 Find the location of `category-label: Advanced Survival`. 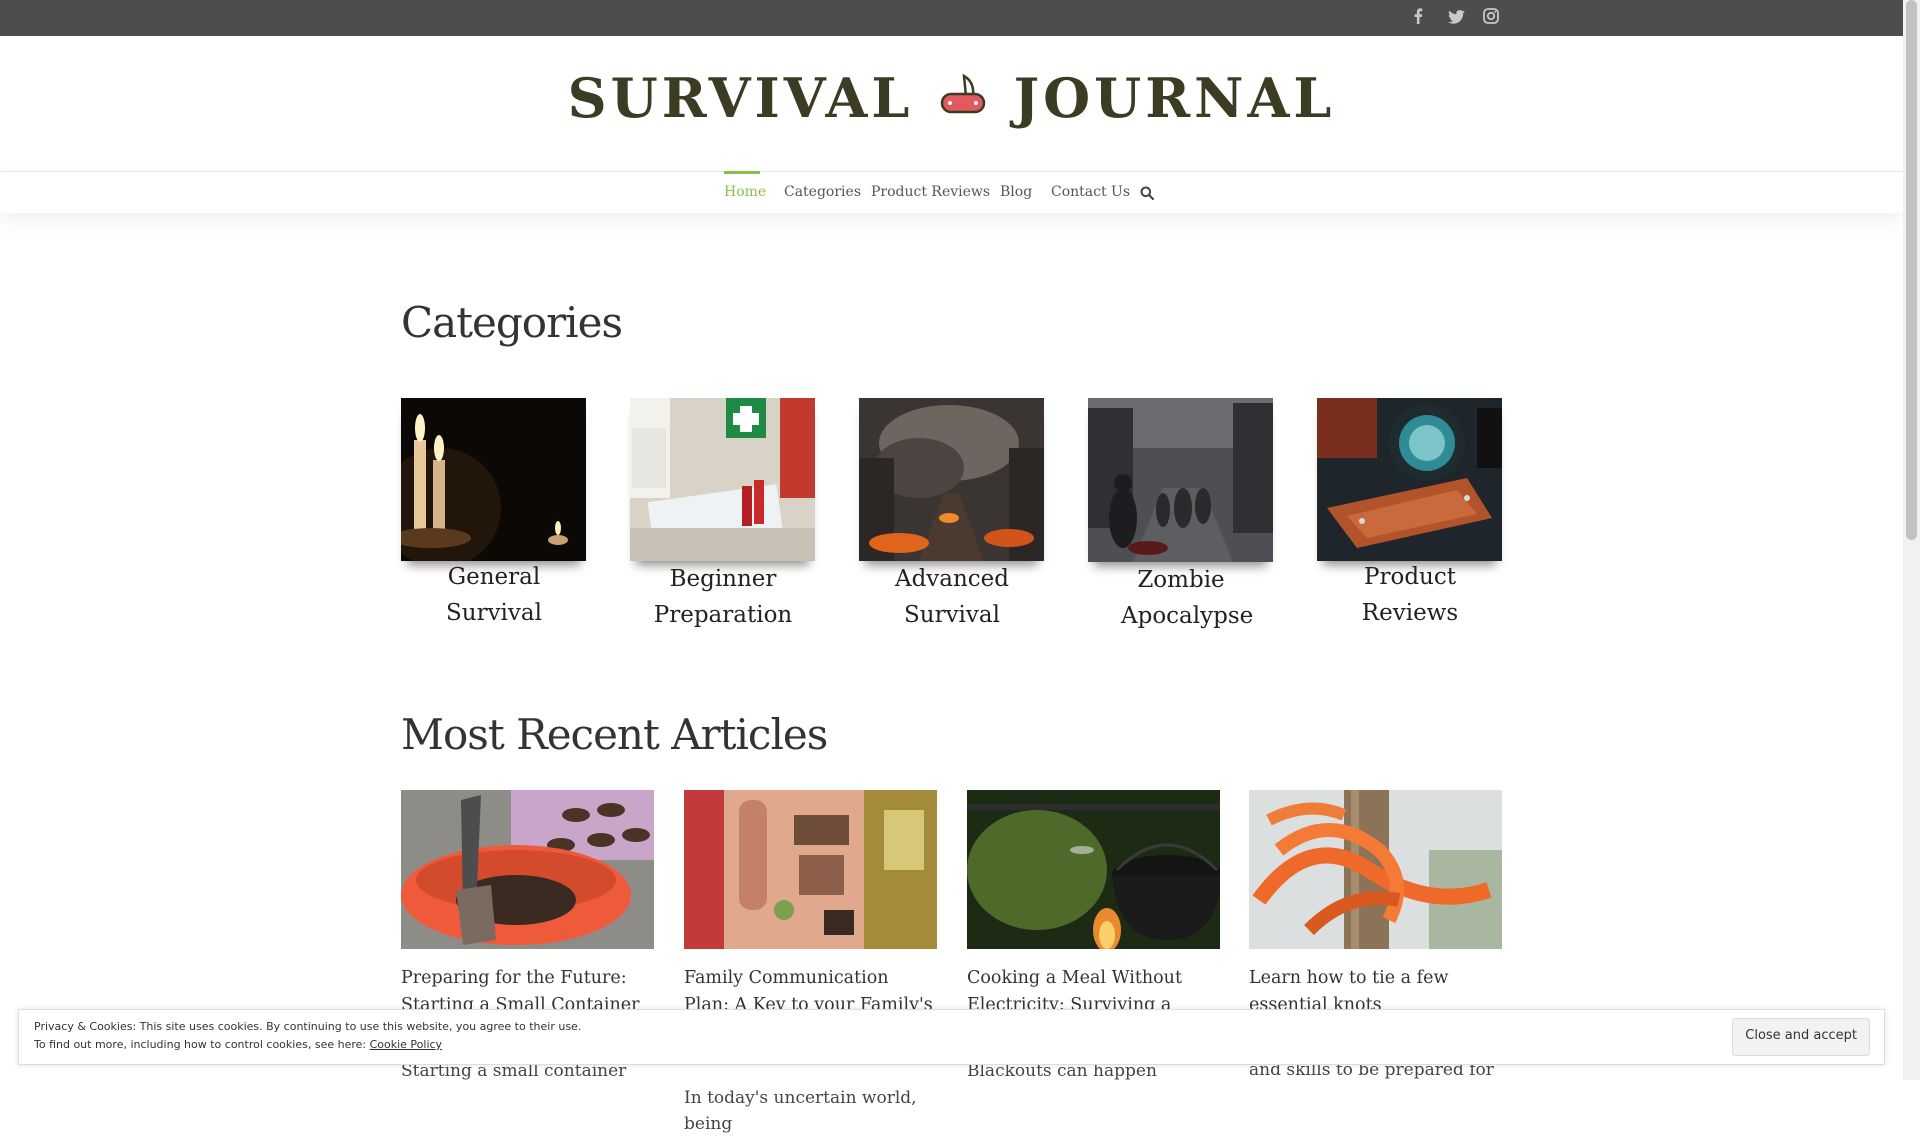

category-label: Advanced Survival is located at coordinates (952, 597).